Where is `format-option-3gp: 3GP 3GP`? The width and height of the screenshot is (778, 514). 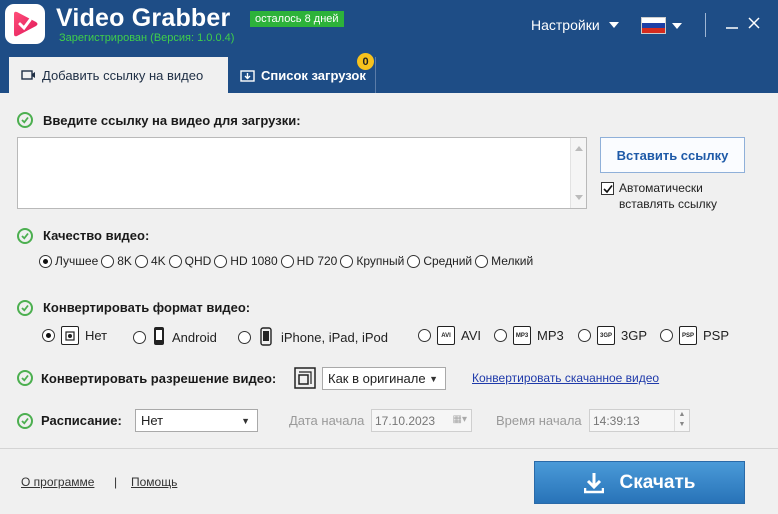 format-option-3gp: 3GP 3GP is located at coordinates (612, 335).